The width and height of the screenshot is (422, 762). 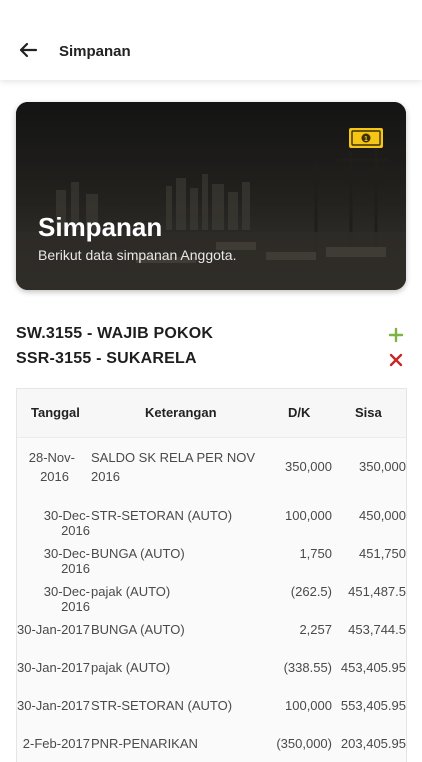 I want to click on header-sisa: Sisa, so click(x=368, y=412).